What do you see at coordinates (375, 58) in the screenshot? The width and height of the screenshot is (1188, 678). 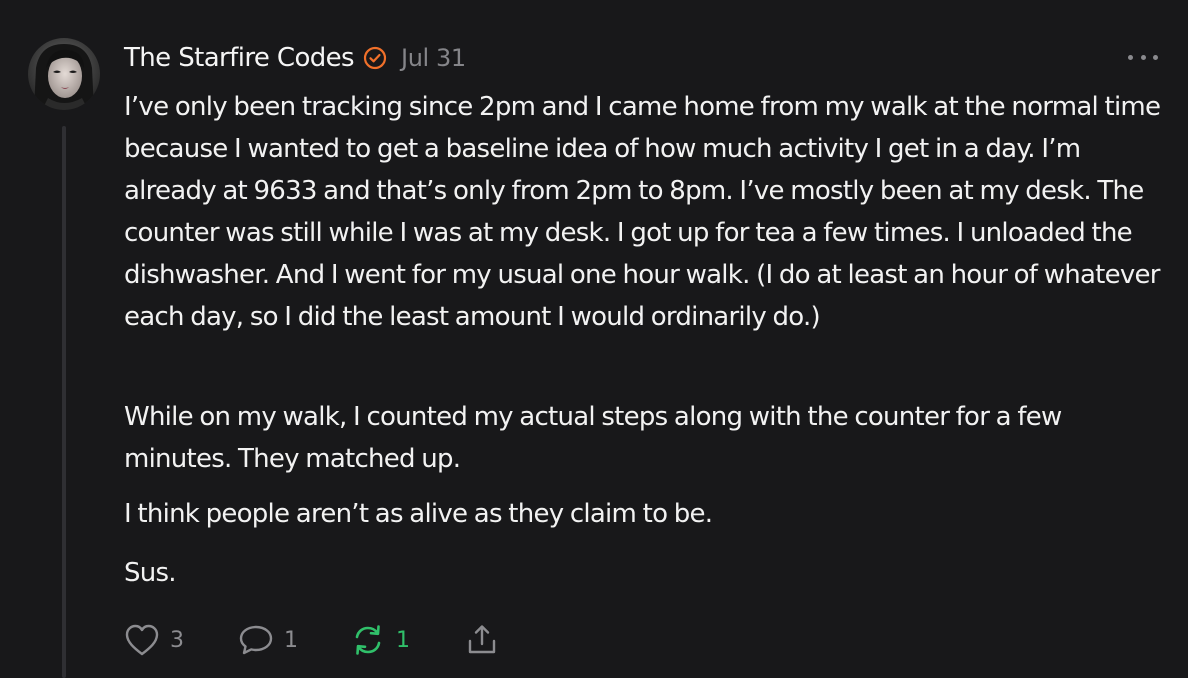 I see `verified-check-icon` at bounding box center [375, 58].